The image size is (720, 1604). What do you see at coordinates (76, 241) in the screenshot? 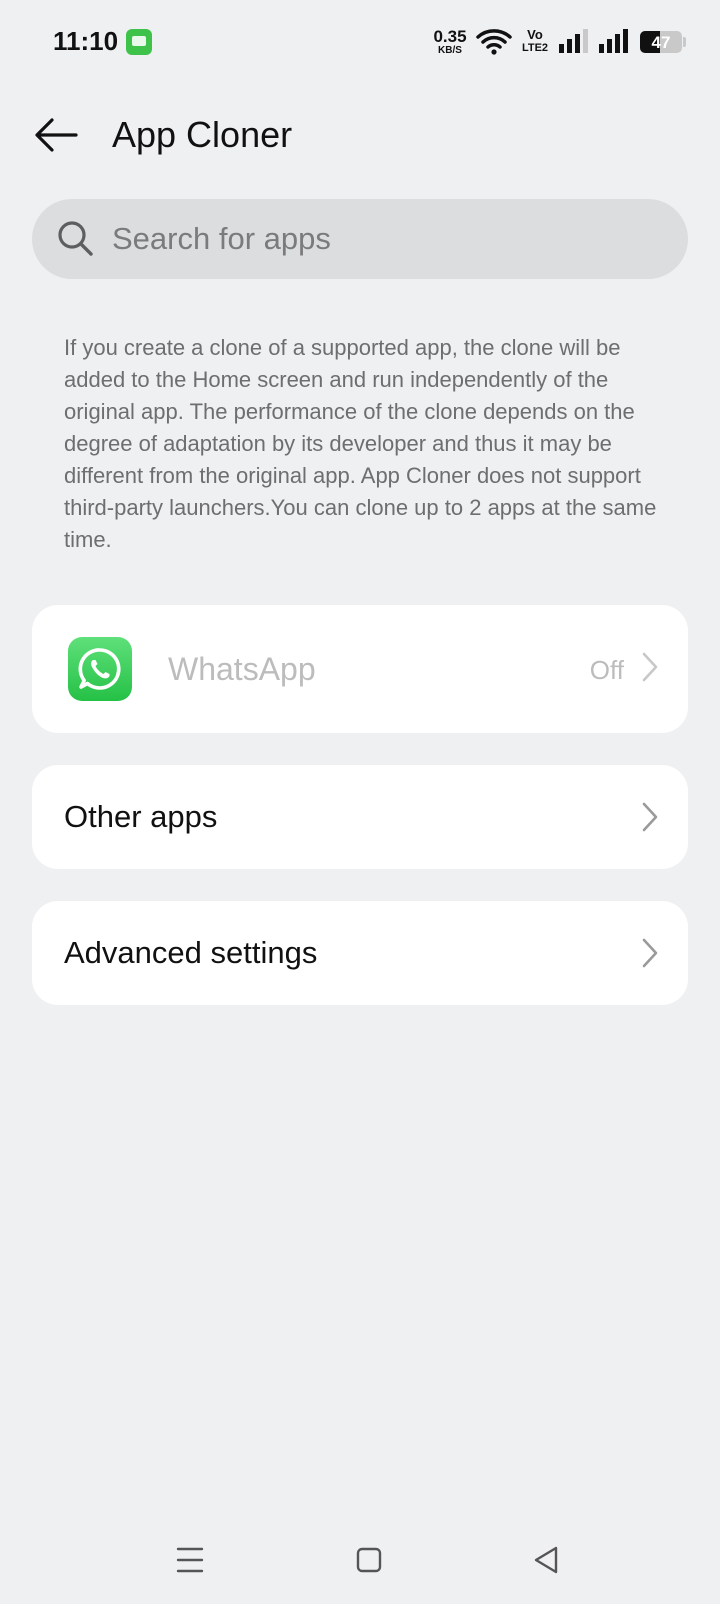
I see `search-icon` at bounding box center [76, 241].